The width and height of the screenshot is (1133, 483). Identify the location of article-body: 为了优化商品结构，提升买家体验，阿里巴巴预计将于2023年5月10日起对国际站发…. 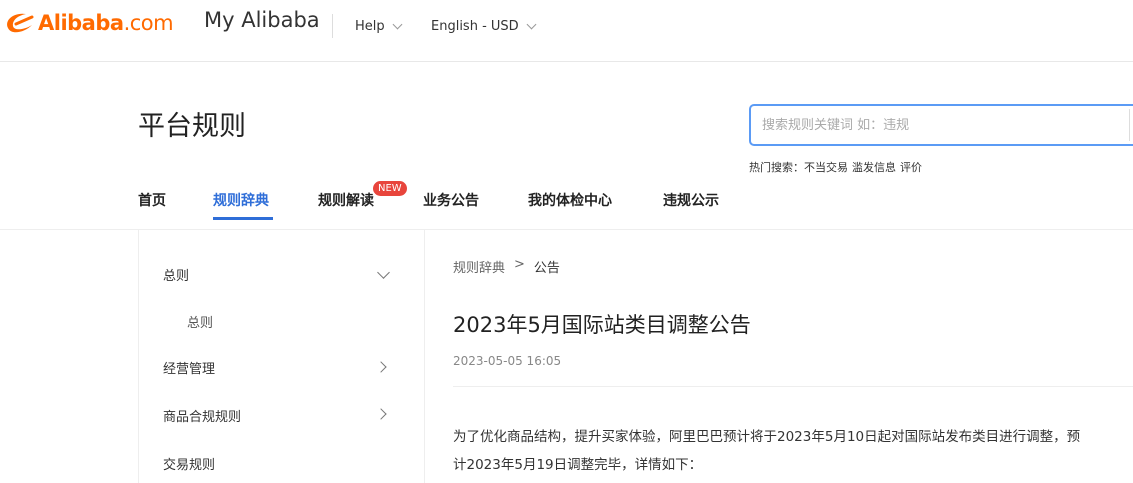
(793, 451).